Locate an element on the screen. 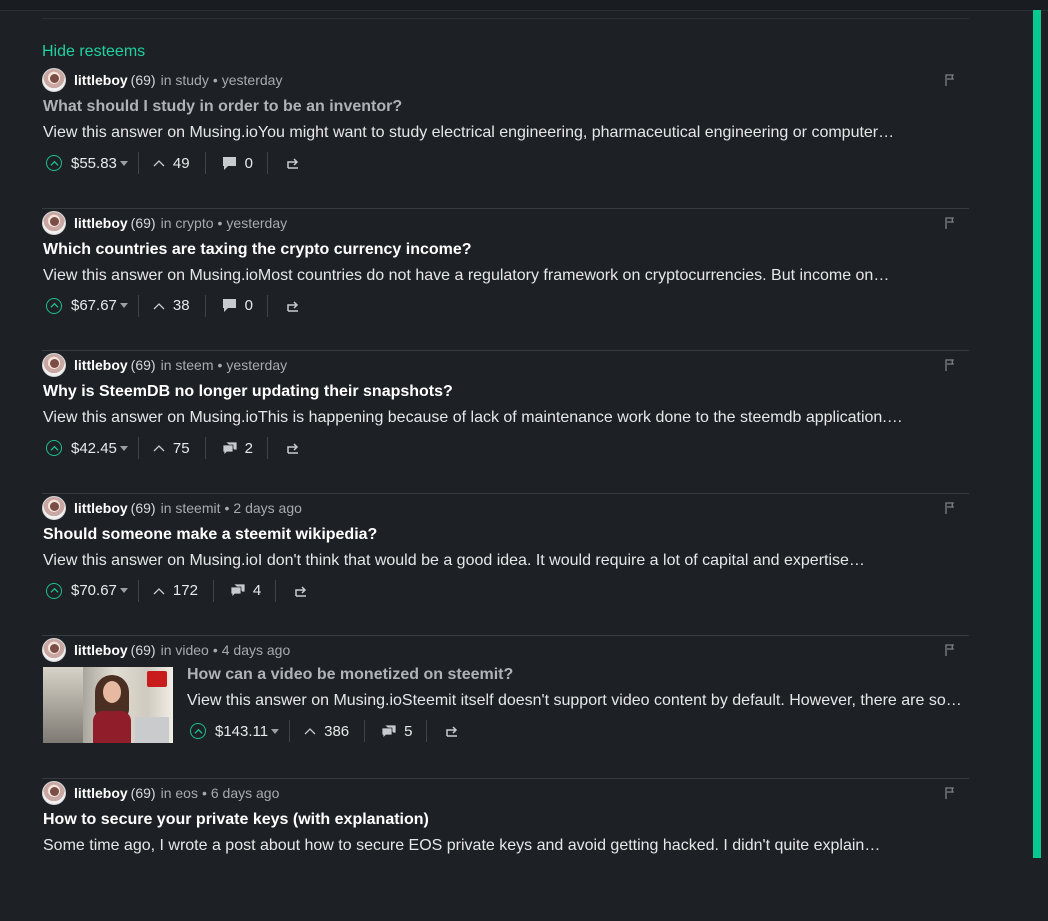 The width and height of the screenshot is (1048, 921). payout-value: $143.11 is located at coordinates (241, 731).